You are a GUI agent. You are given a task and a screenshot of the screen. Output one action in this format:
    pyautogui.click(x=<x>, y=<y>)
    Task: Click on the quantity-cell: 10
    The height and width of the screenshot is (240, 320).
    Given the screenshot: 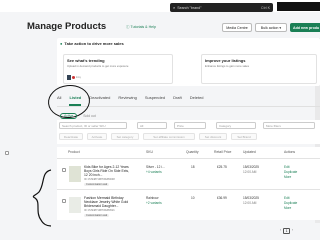 What is the action you would take?
    pyautogui.click(x=193, y=198)
    